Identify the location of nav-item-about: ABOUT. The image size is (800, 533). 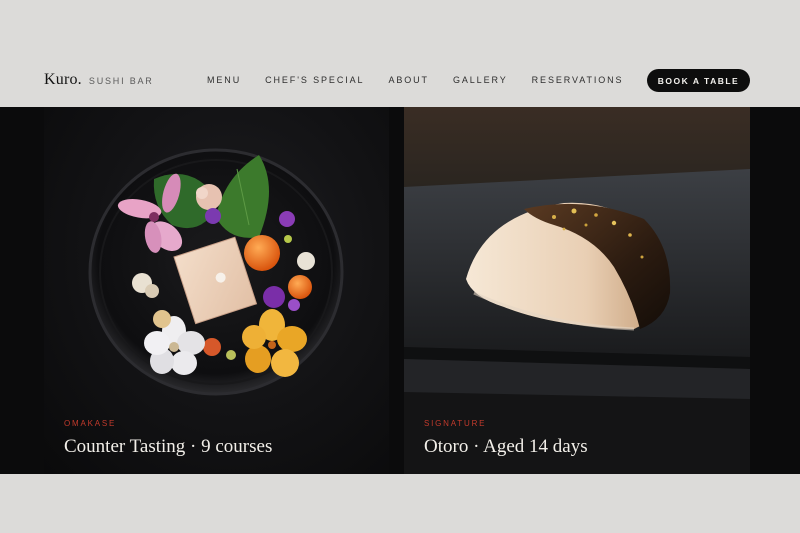
(408, 80).